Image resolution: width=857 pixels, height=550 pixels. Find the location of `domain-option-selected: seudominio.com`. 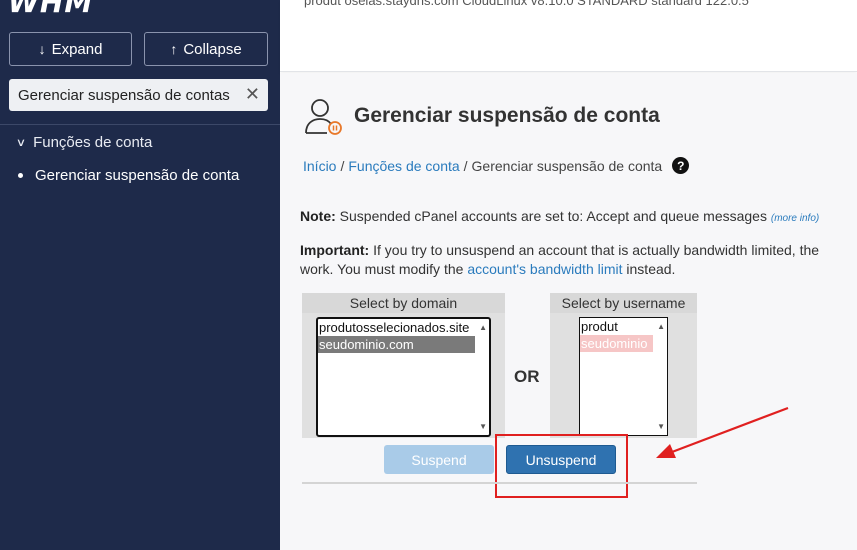

domain-option-selected: seudominio.com is located at coordinates (396, 344).